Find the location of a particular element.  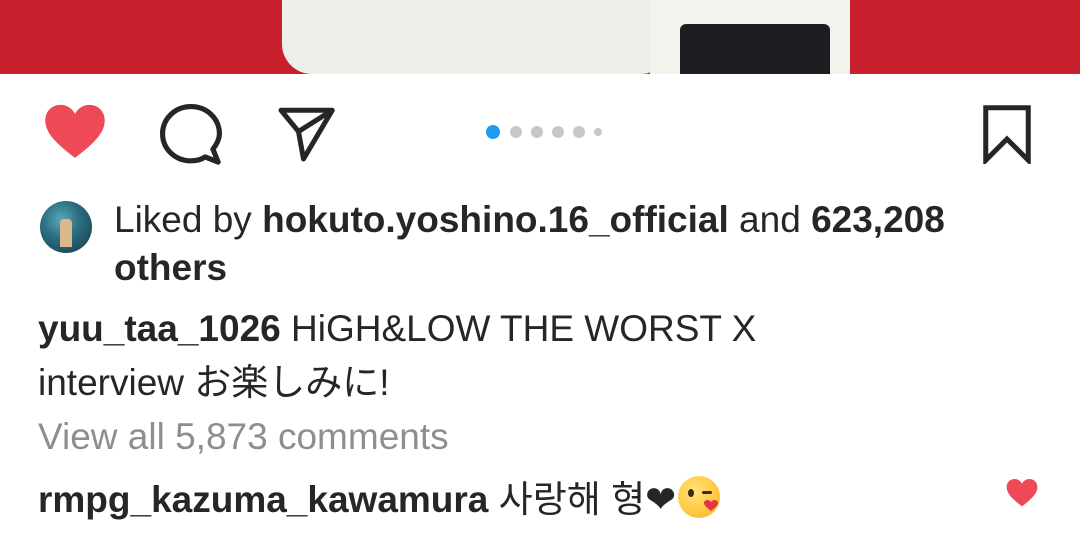

caption-username: yuu_taa_1026 is located at coordinates (159, 328).